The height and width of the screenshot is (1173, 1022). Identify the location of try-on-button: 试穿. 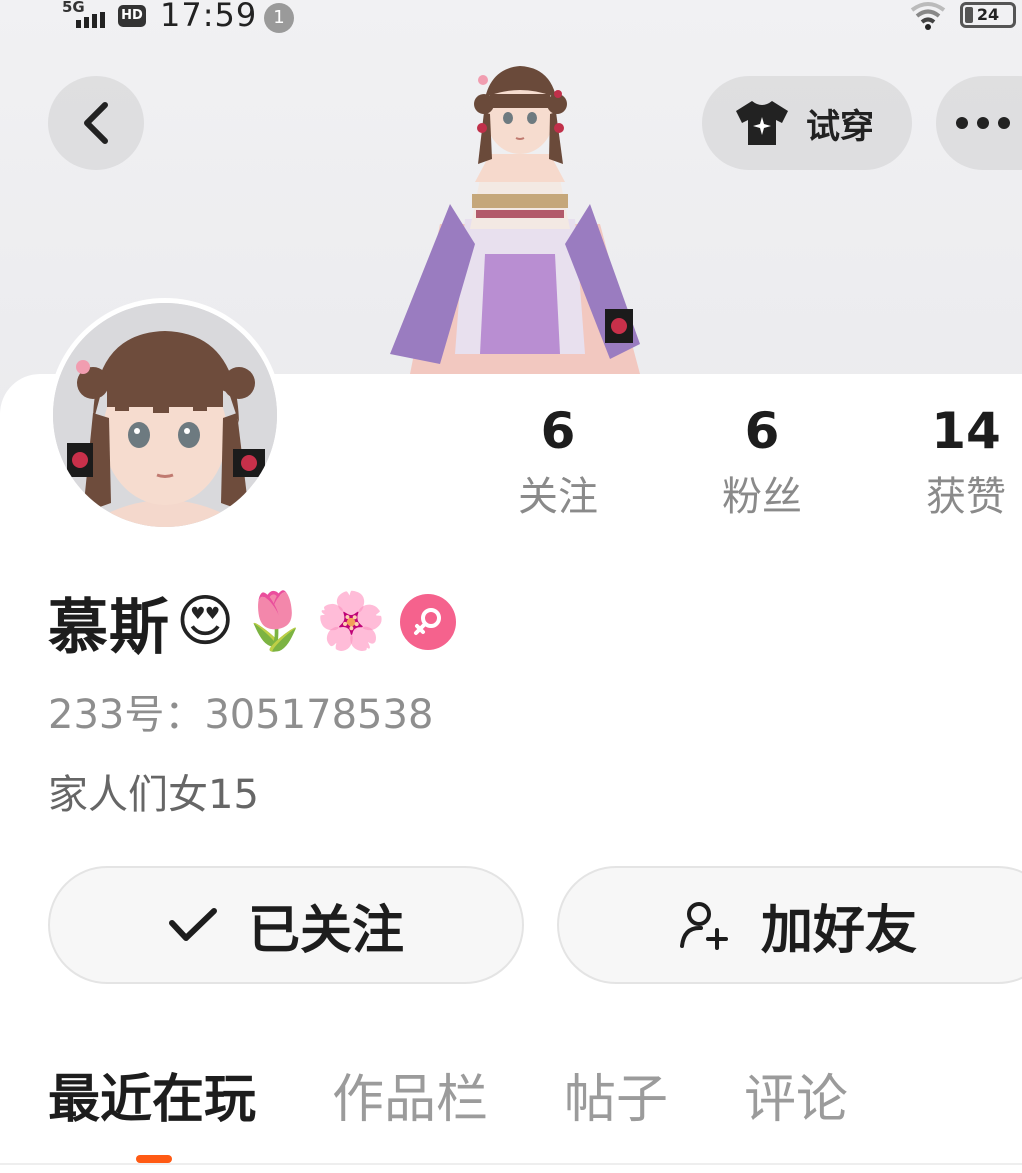
(807, 123).